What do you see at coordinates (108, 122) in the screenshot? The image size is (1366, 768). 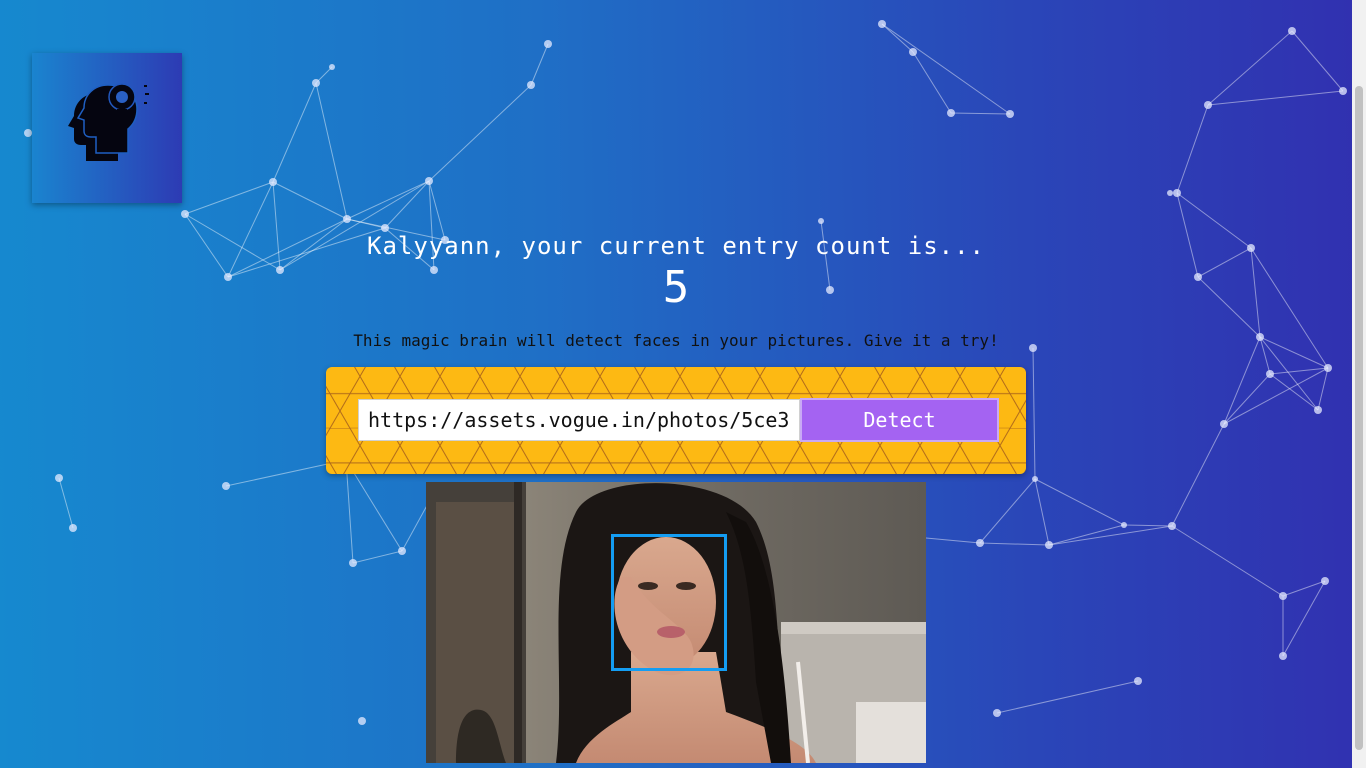 I see `head-with-gear-icon` at bounding box center [108, 122].